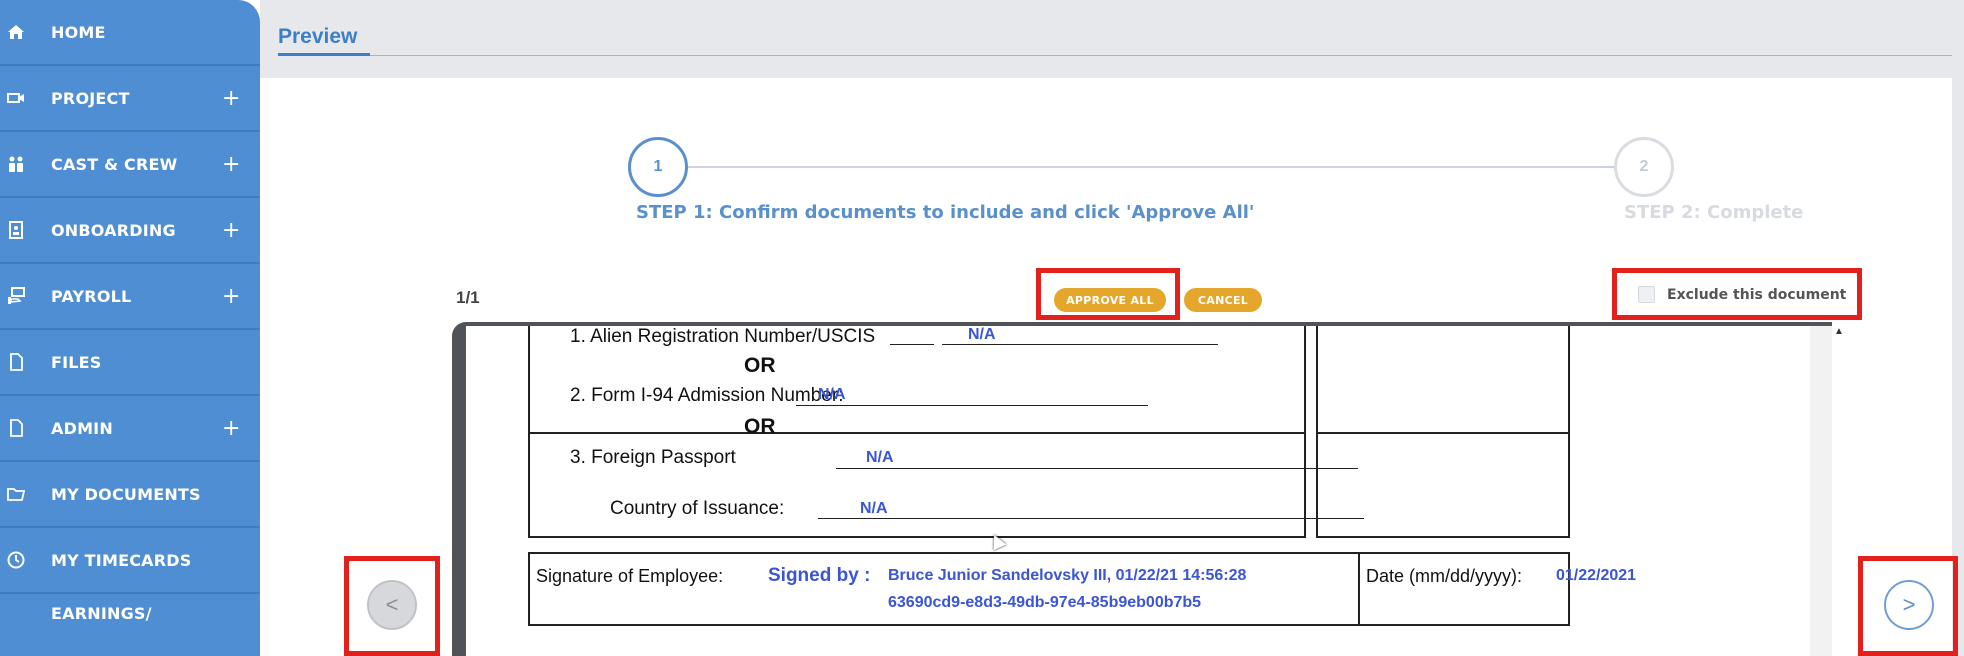  I want to click on sidebar-item-payroll: PAYROLL +, so click(130, 297).